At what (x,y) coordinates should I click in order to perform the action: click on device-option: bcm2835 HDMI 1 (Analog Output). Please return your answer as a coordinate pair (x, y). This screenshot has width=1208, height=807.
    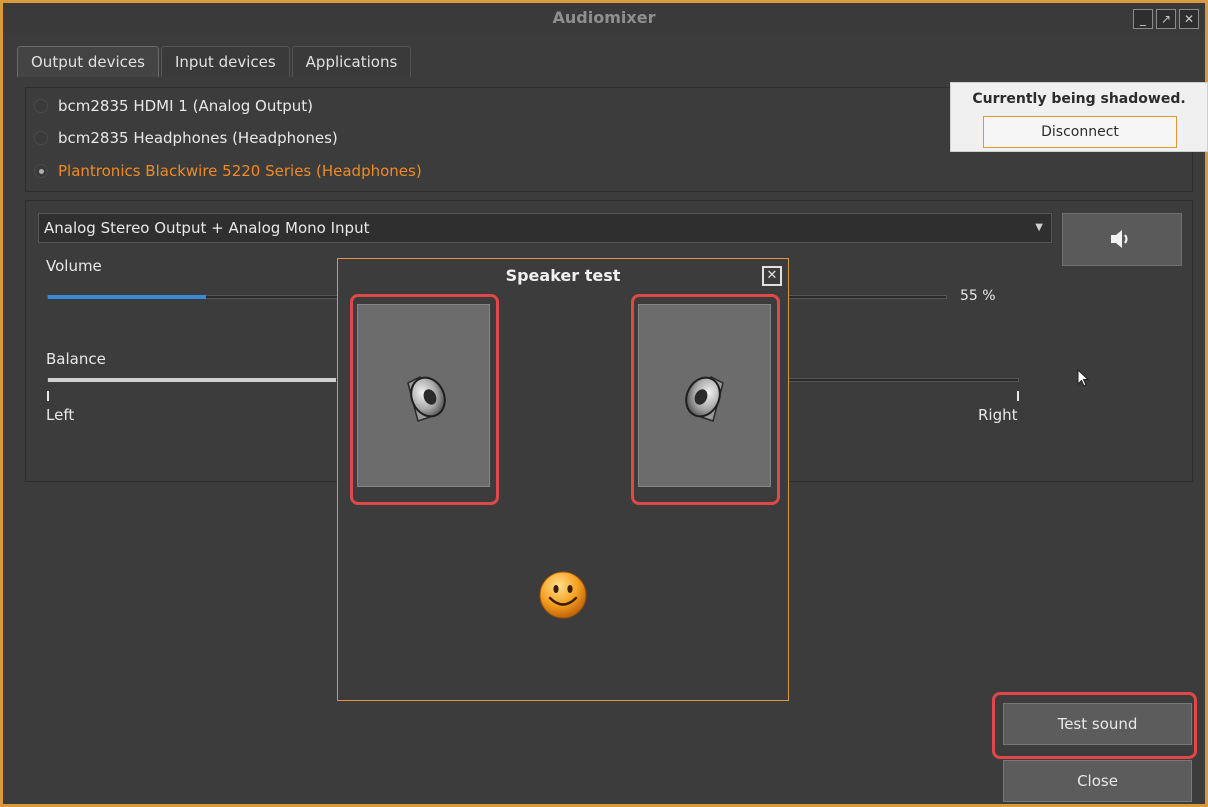
    Looking at the image, I should click on (173, 106).